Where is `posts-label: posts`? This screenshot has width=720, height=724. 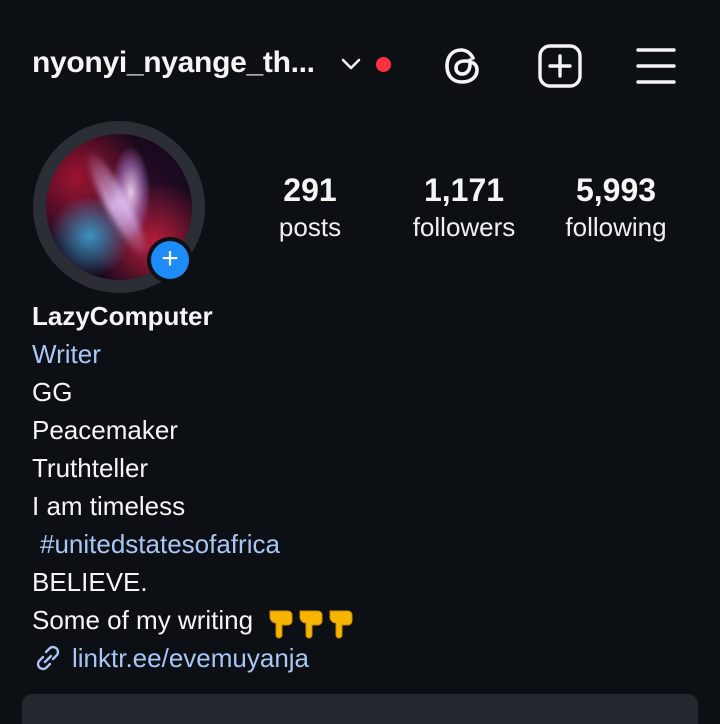 posts-label: posts is located at coordinates (310, 227).